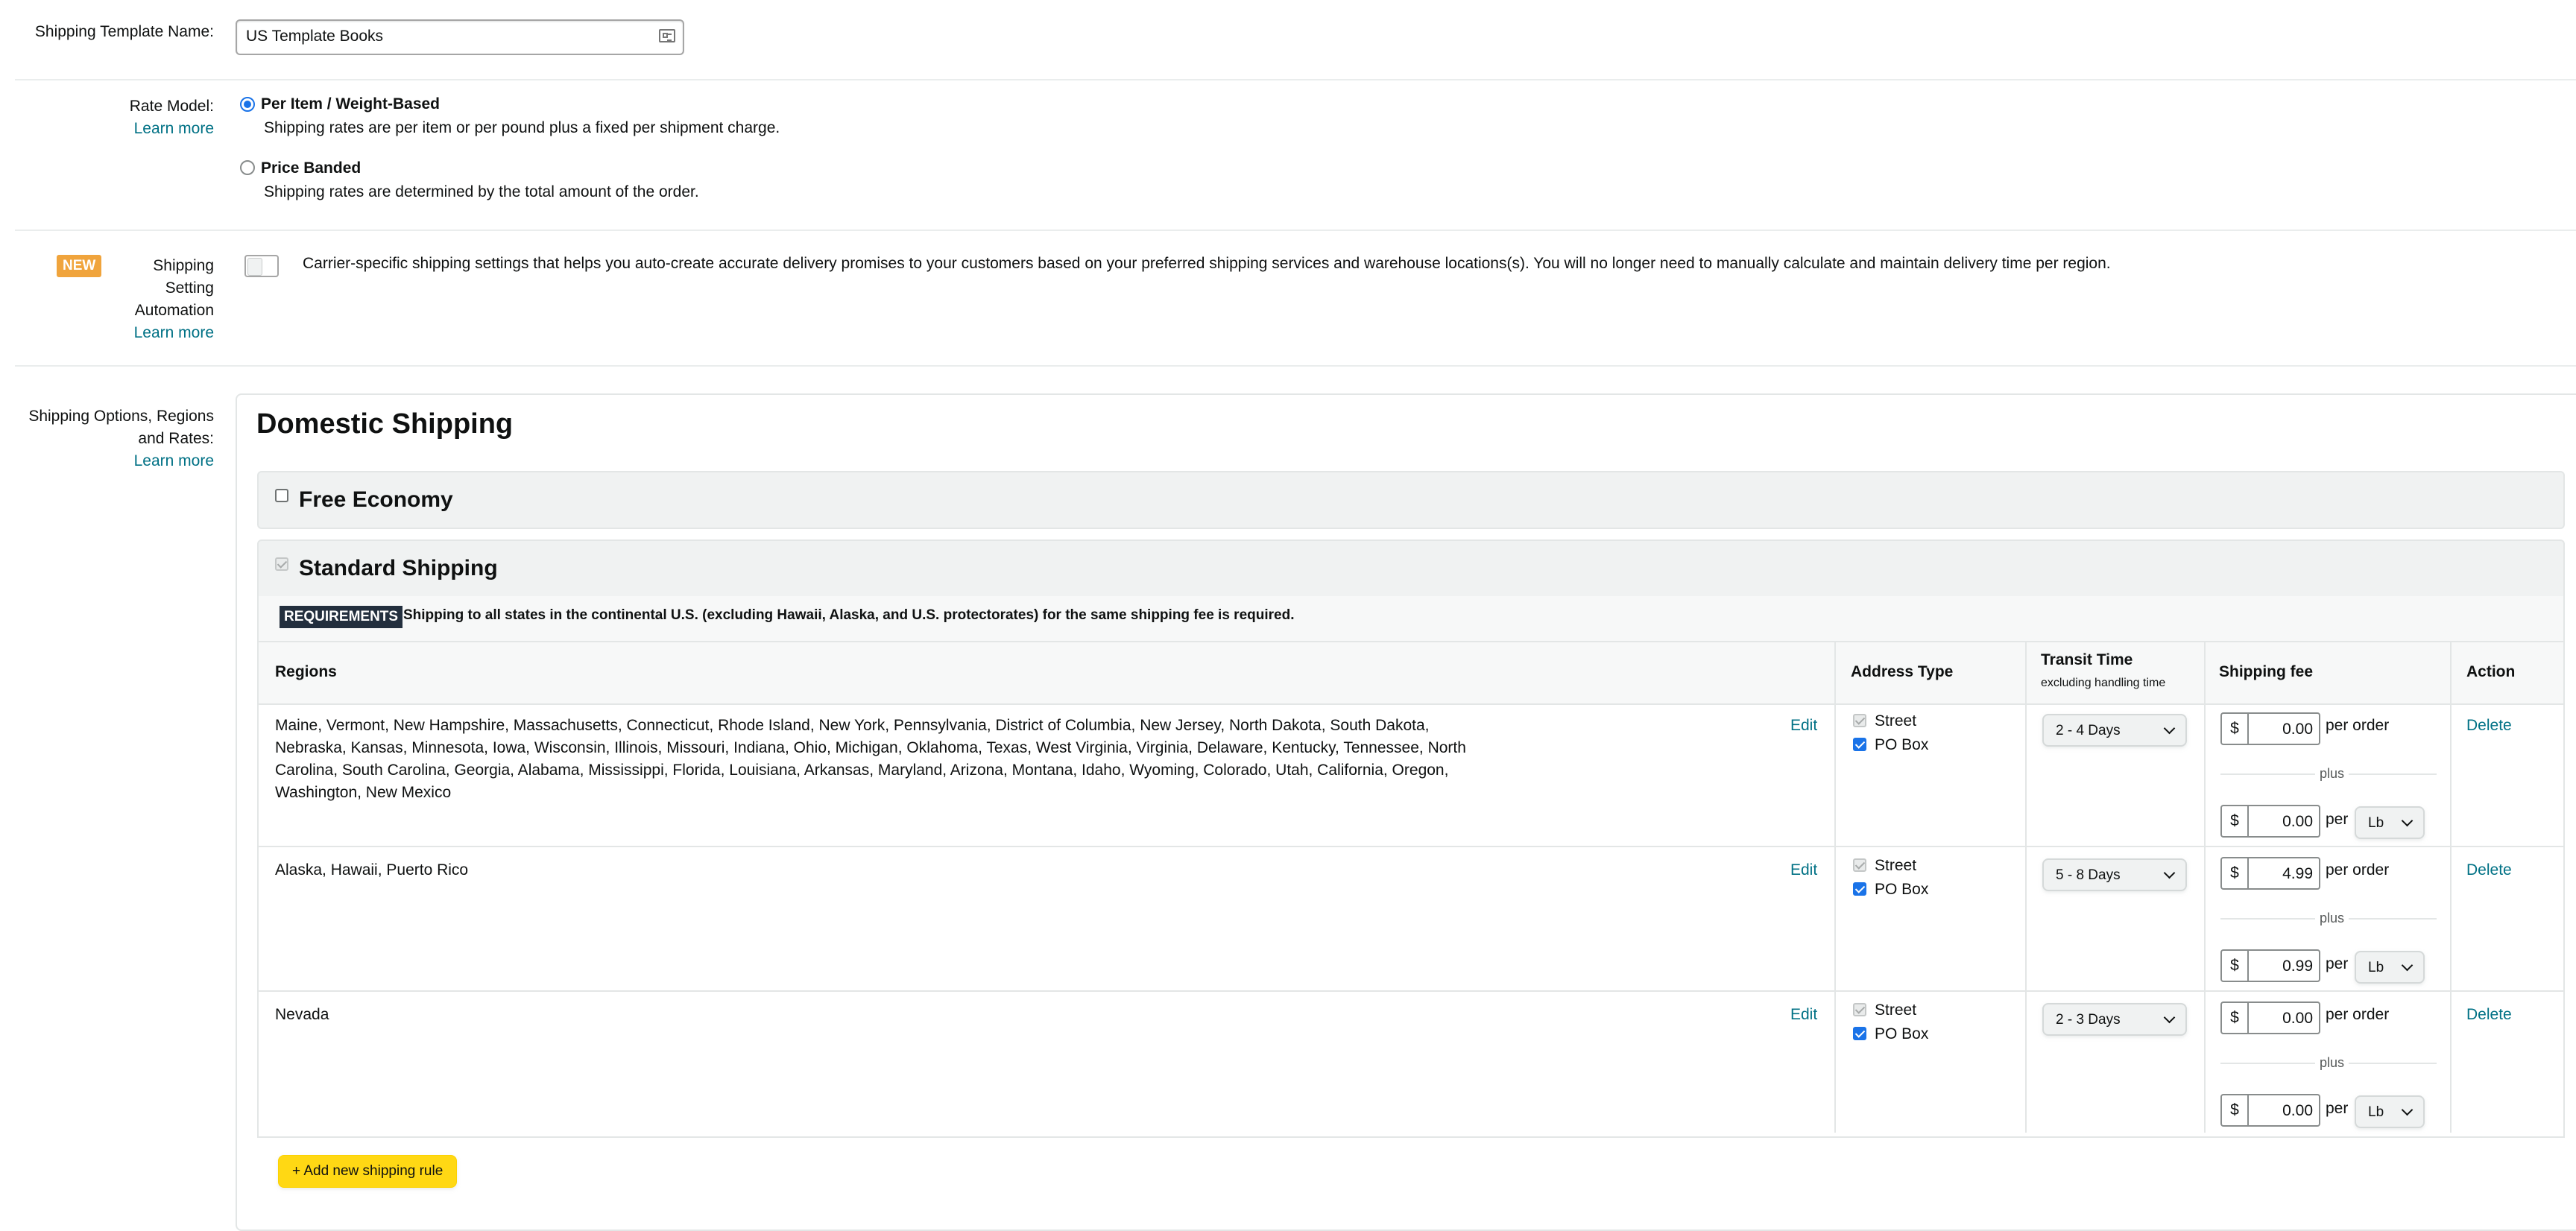  What do you see at coordinates (189, 288) in the screenshot?
I see `automation-label-line2: Setting` at bounding box center [189, 288].